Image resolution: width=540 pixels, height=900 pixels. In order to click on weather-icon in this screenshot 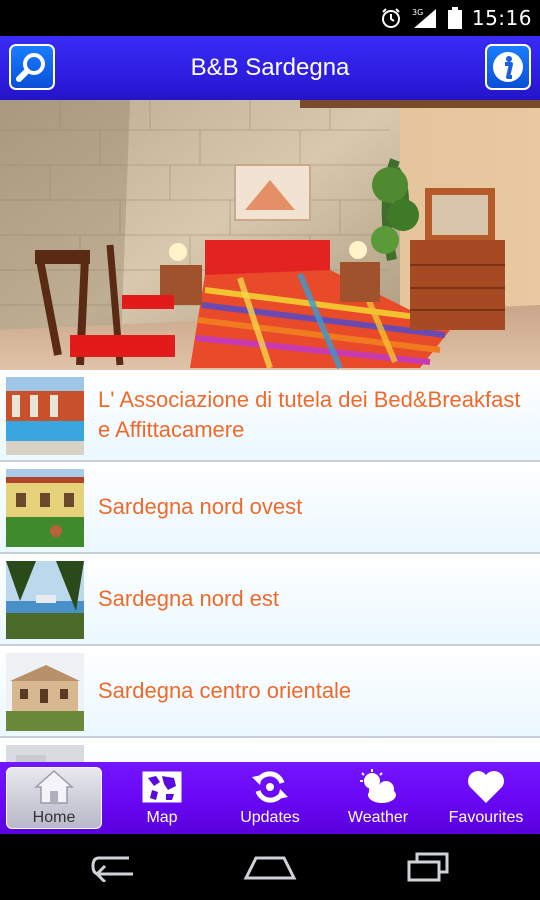, I will do `click(378, 787)`.